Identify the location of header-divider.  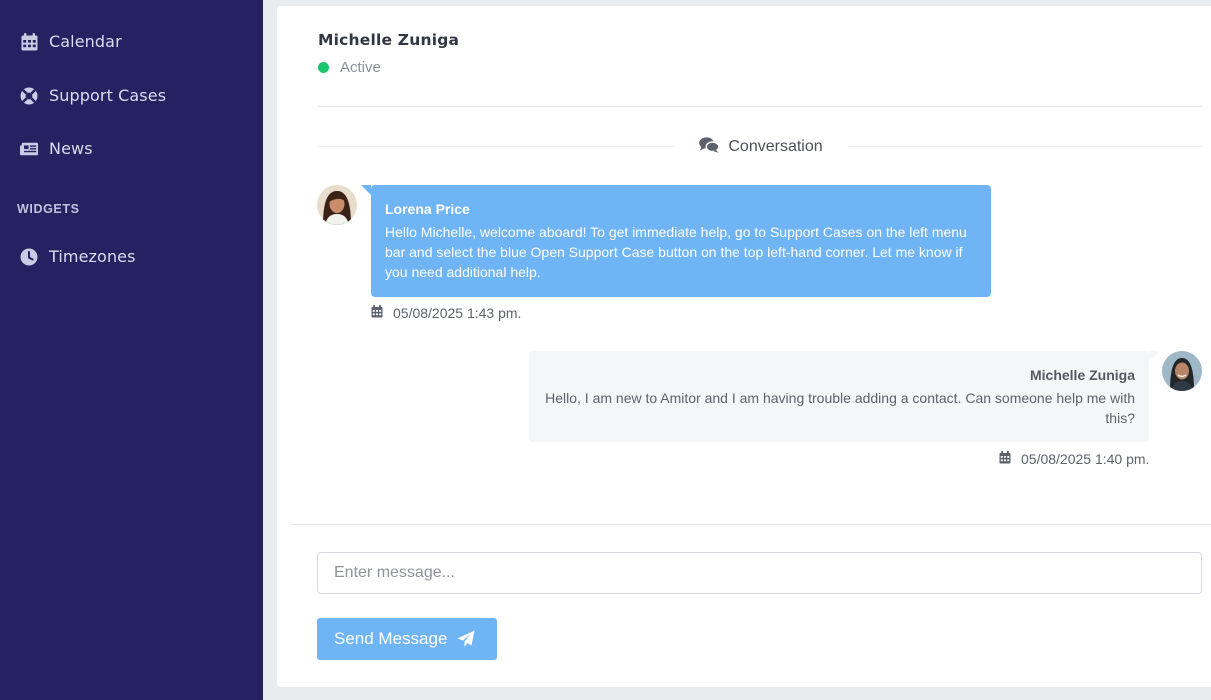
(760, 106).